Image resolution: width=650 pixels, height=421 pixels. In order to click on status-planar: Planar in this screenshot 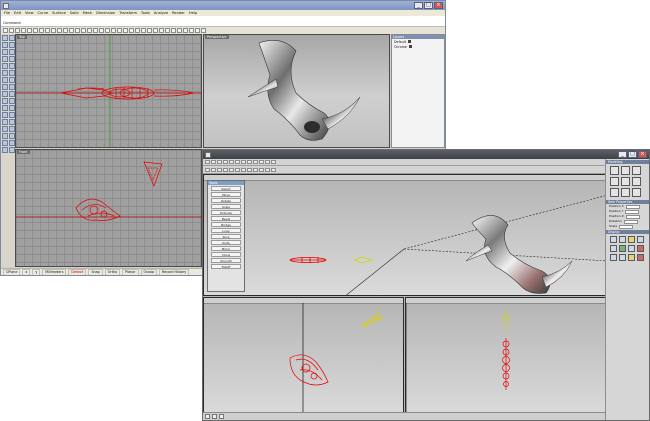, I will do `click(130, 271)`.